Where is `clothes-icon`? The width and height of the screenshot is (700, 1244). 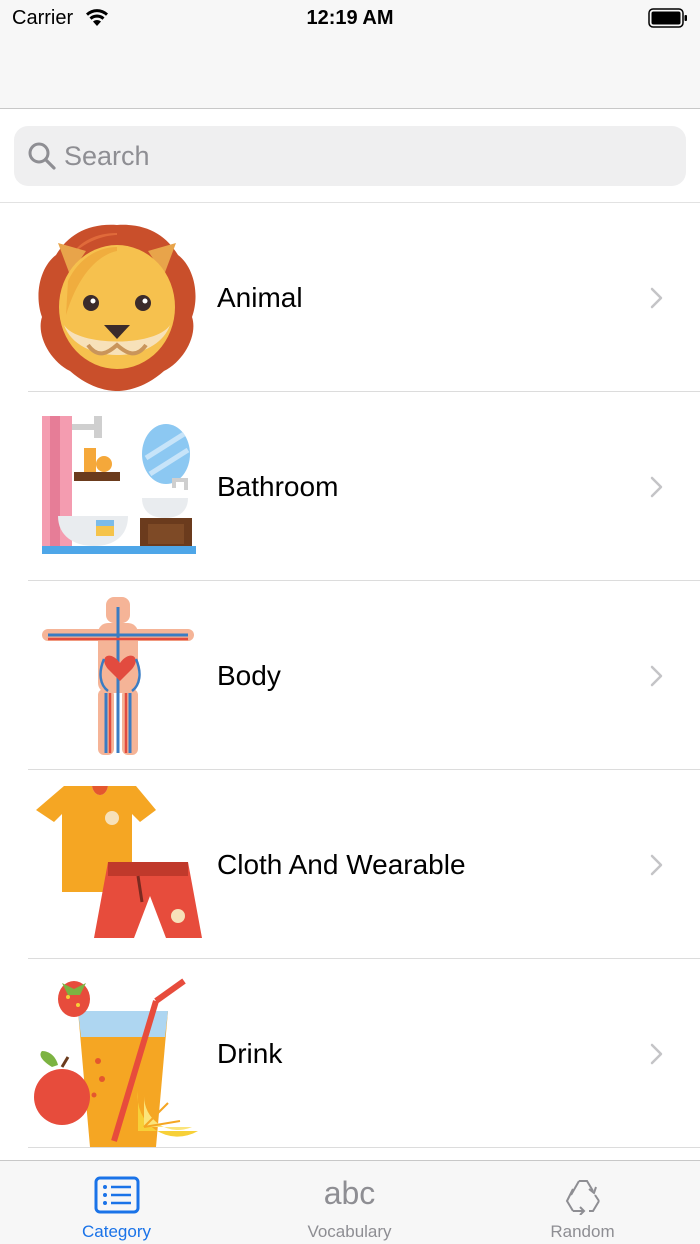
clothes-icon is located at coordinates (119, 862).